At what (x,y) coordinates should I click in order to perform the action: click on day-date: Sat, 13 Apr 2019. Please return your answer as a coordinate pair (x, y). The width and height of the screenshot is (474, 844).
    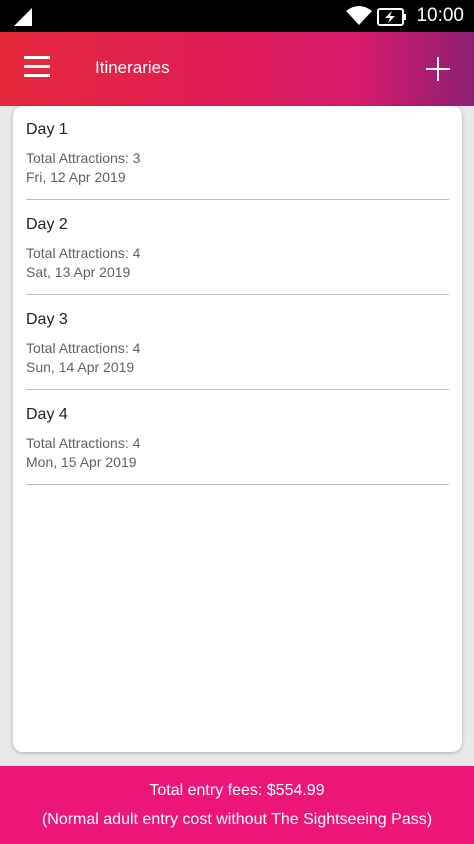
    Looking at the image, I should click on (78, 272).